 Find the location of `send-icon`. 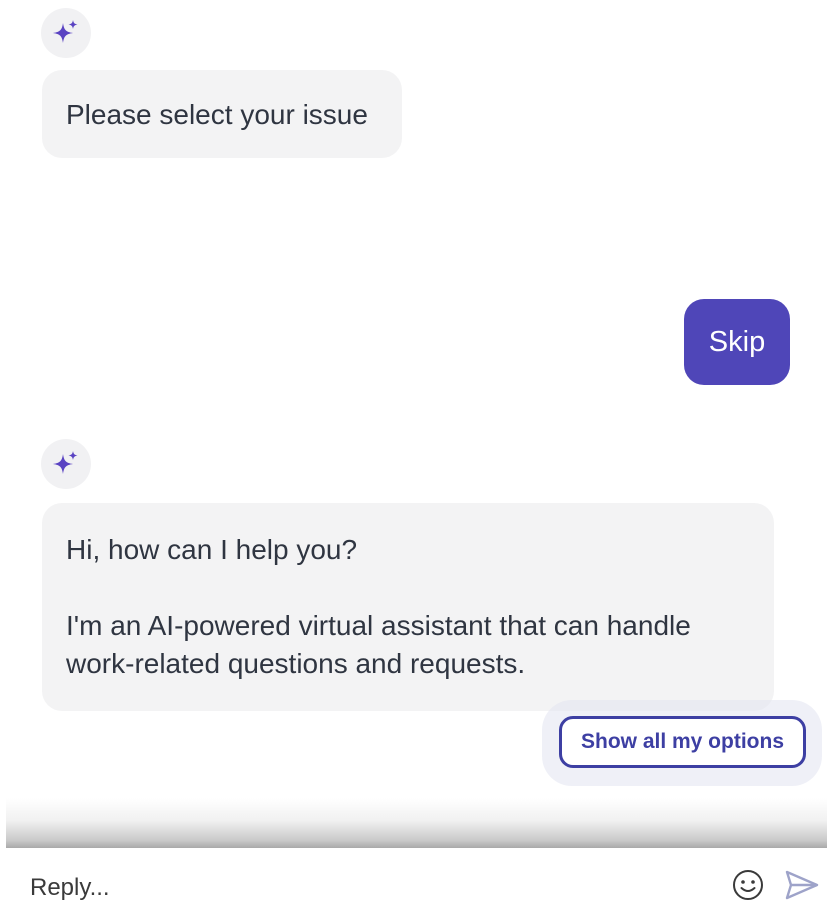

send-icon is located at coordinates (802, 885).